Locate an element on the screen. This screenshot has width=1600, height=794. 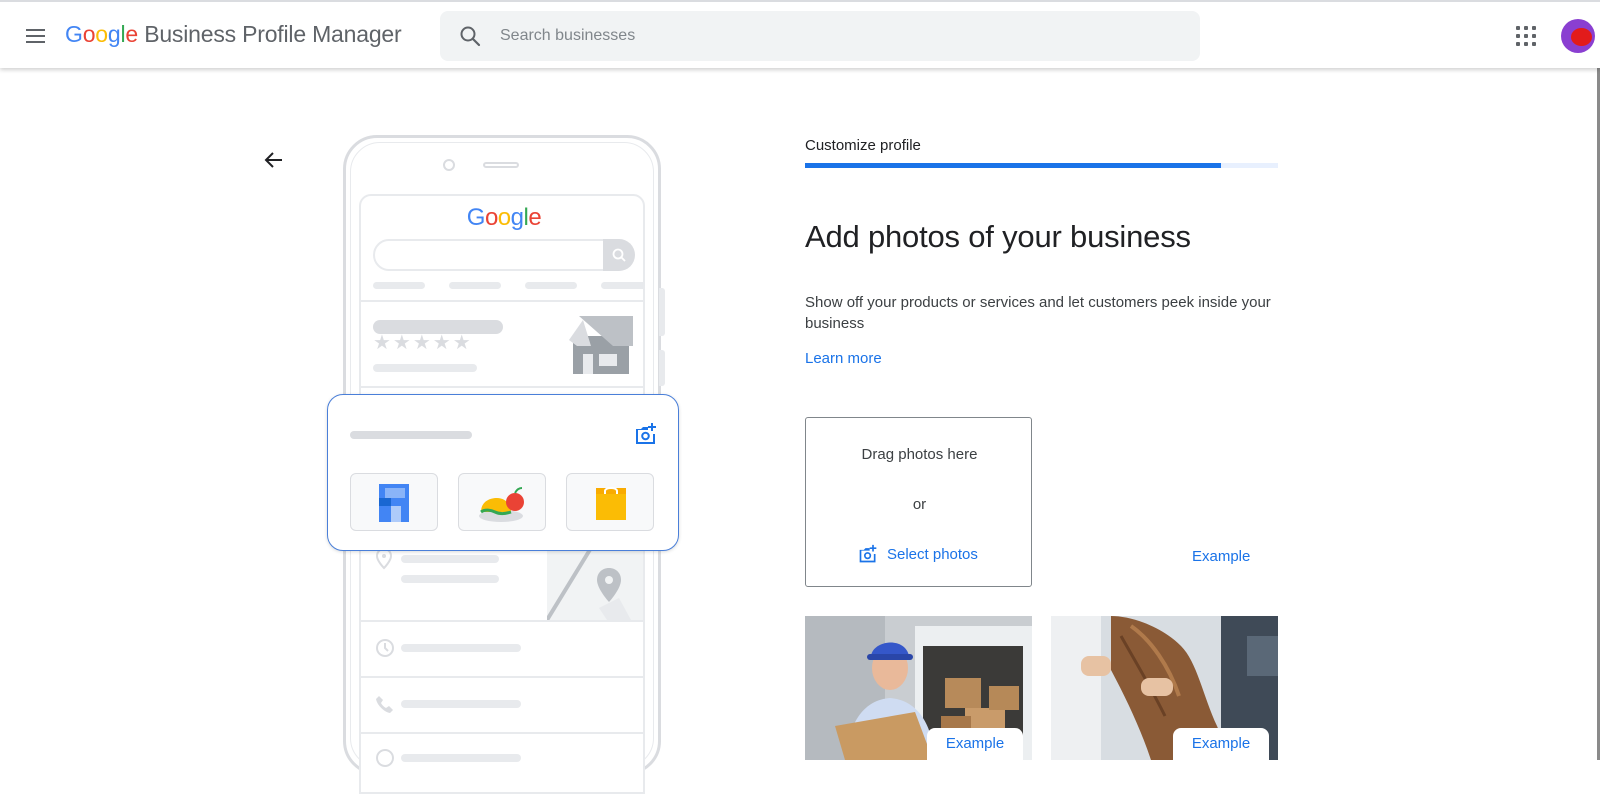
step-progress-bar is located at coordinates (1041, 165).